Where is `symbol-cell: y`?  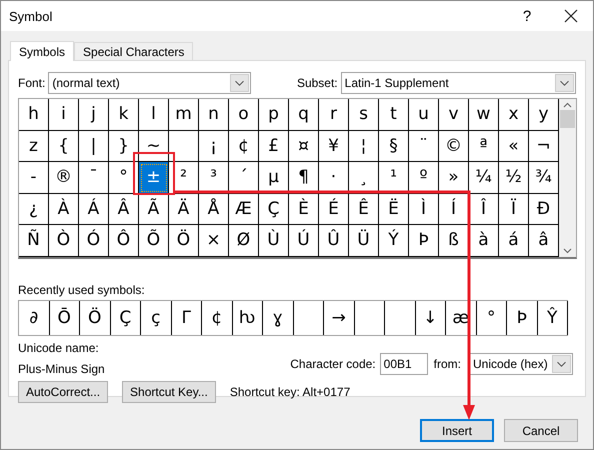 symbol-cell: y is located at coordinates (544, 114).